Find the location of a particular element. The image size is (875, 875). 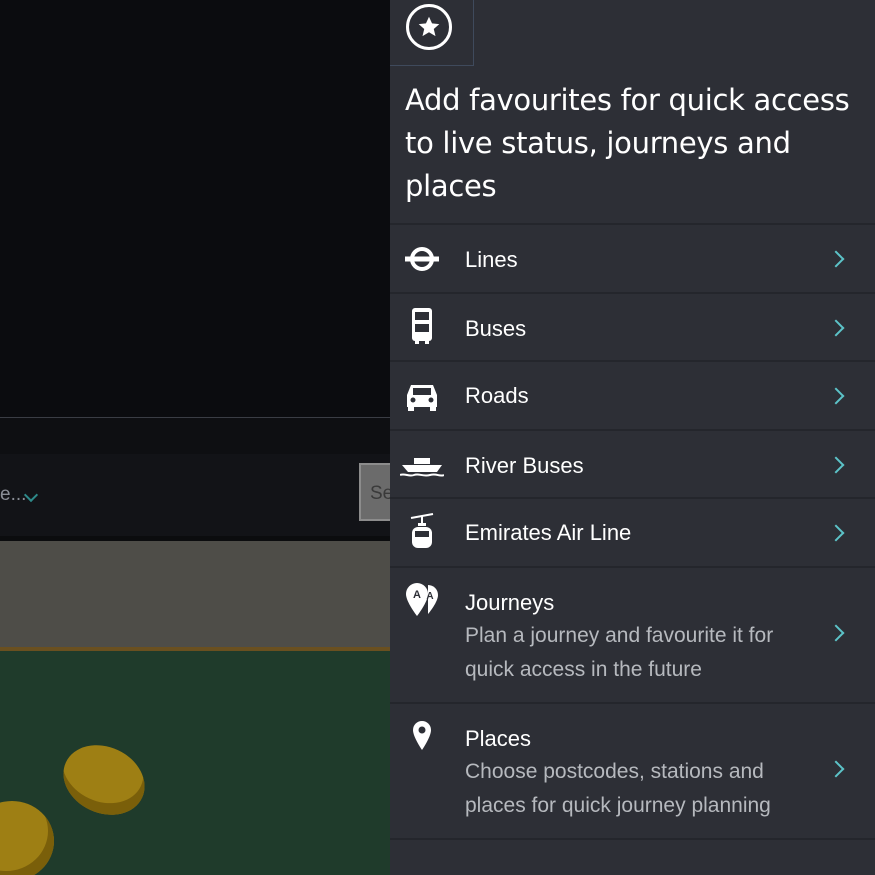

menu-item-label: Roads is located at coordinates (497, 395).